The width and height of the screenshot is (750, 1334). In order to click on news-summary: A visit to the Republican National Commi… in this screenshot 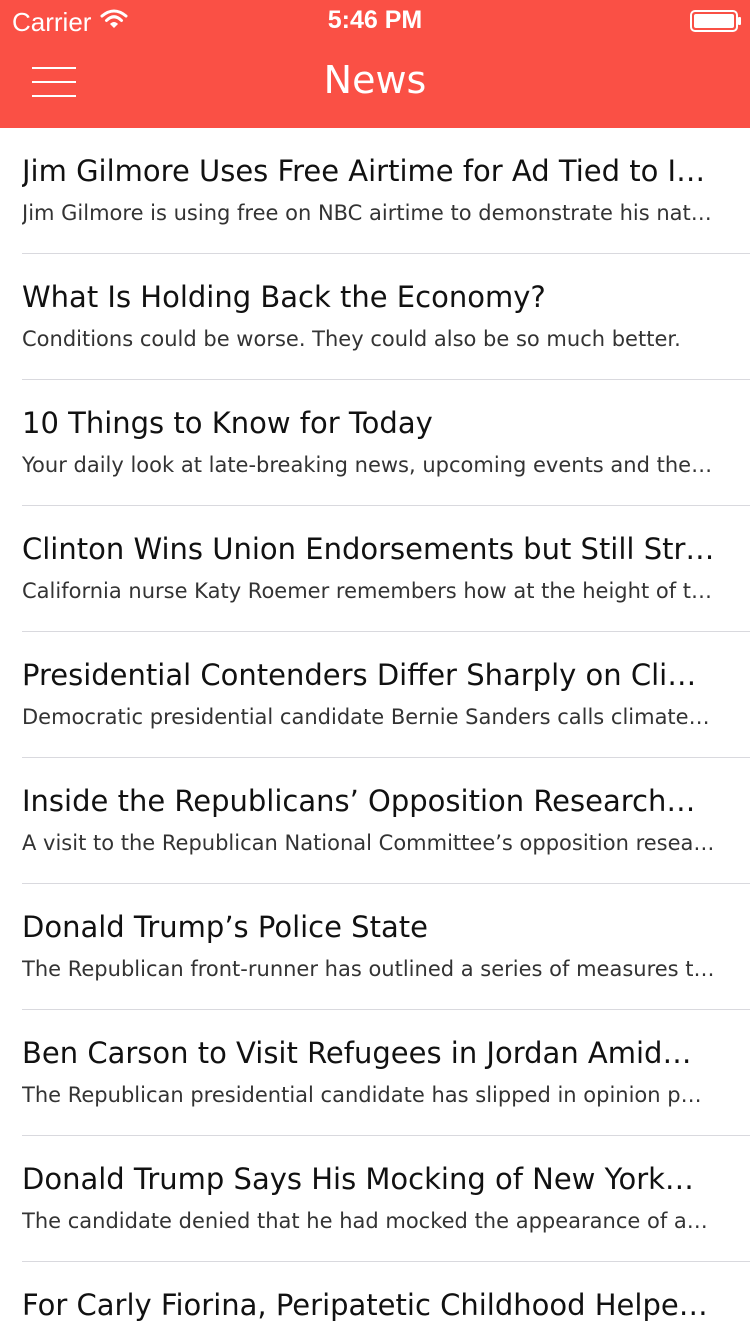, I will do `click(368, 843)`.